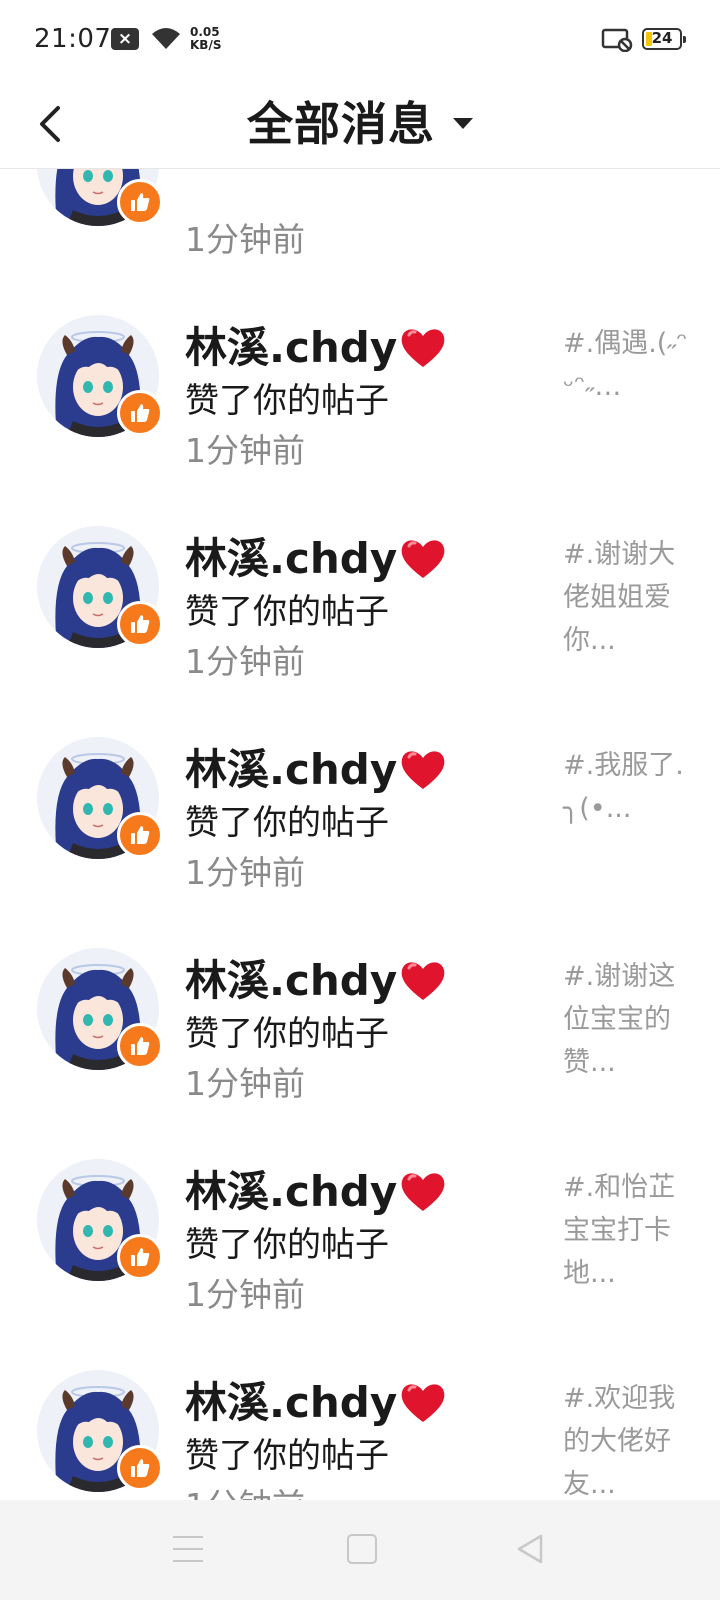 This screenshot has height=1600, width=720. What do you see at coordinates (206, 45) in the screenshot?
I see `net-speed-unit: KB/S` at bounding box center [206, 45].